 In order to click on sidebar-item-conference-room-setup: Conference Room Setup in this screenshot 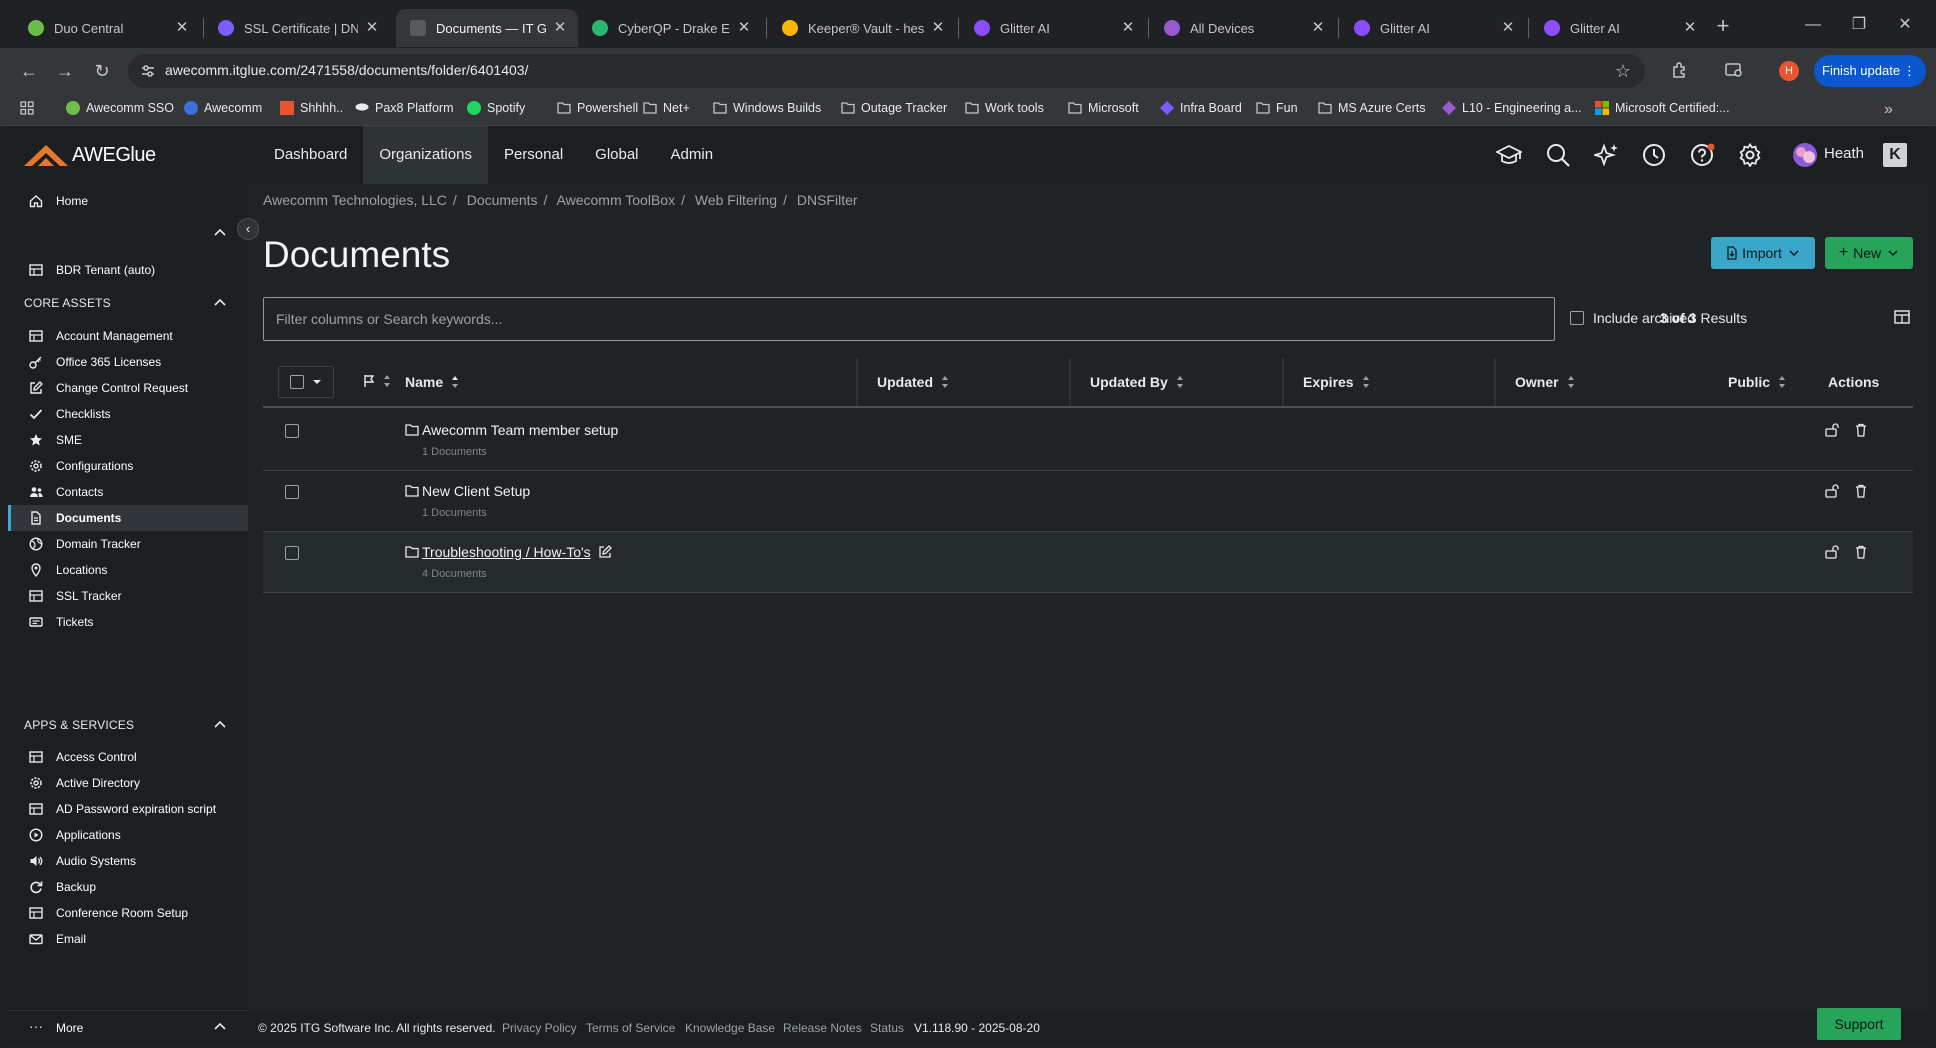, I will do `click(128, 913)`.